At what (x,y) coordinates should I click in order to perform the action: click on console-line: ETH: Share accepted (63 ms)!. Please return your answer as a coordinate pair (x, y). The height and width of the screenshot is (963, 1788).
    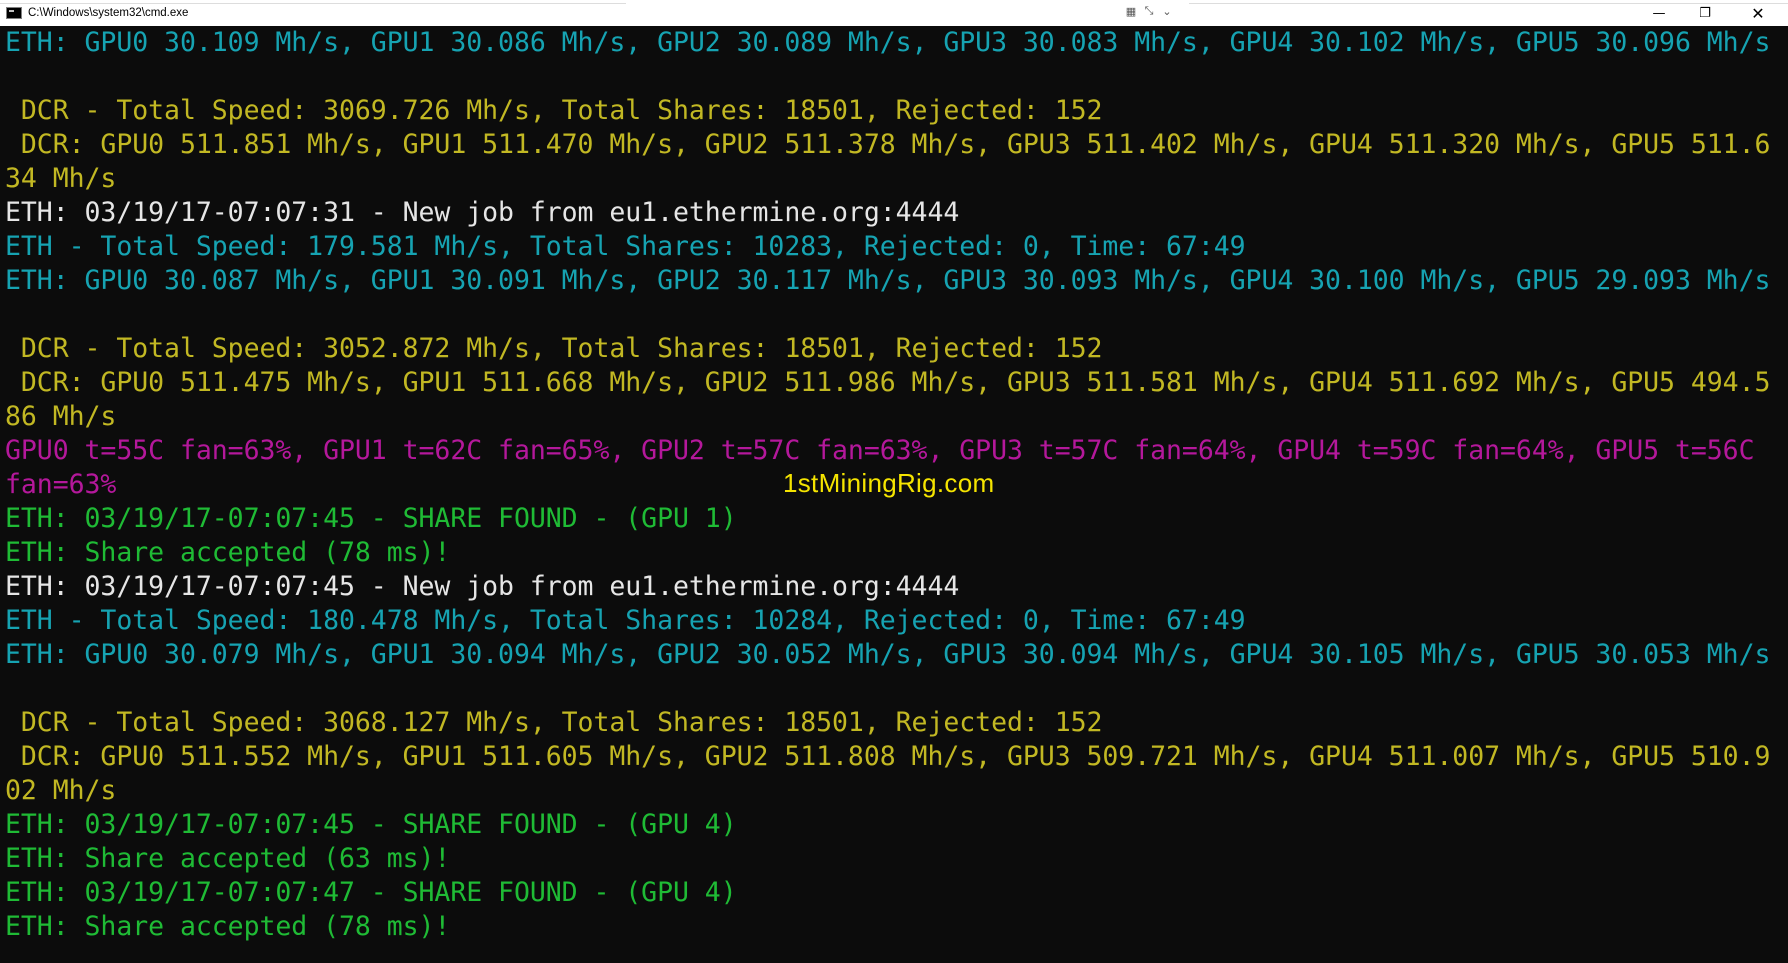
    Looking at the image, I should click on (228, 858).